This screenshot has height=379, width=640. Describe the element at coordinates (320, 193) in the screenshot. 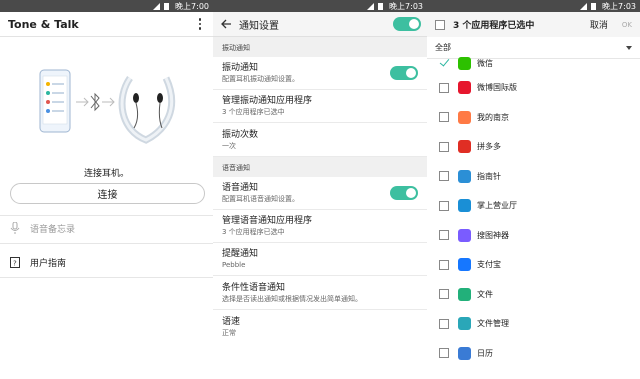

I see `voice-notification-setting: 语音通知 配置耳机语音通知设置。` at that location.